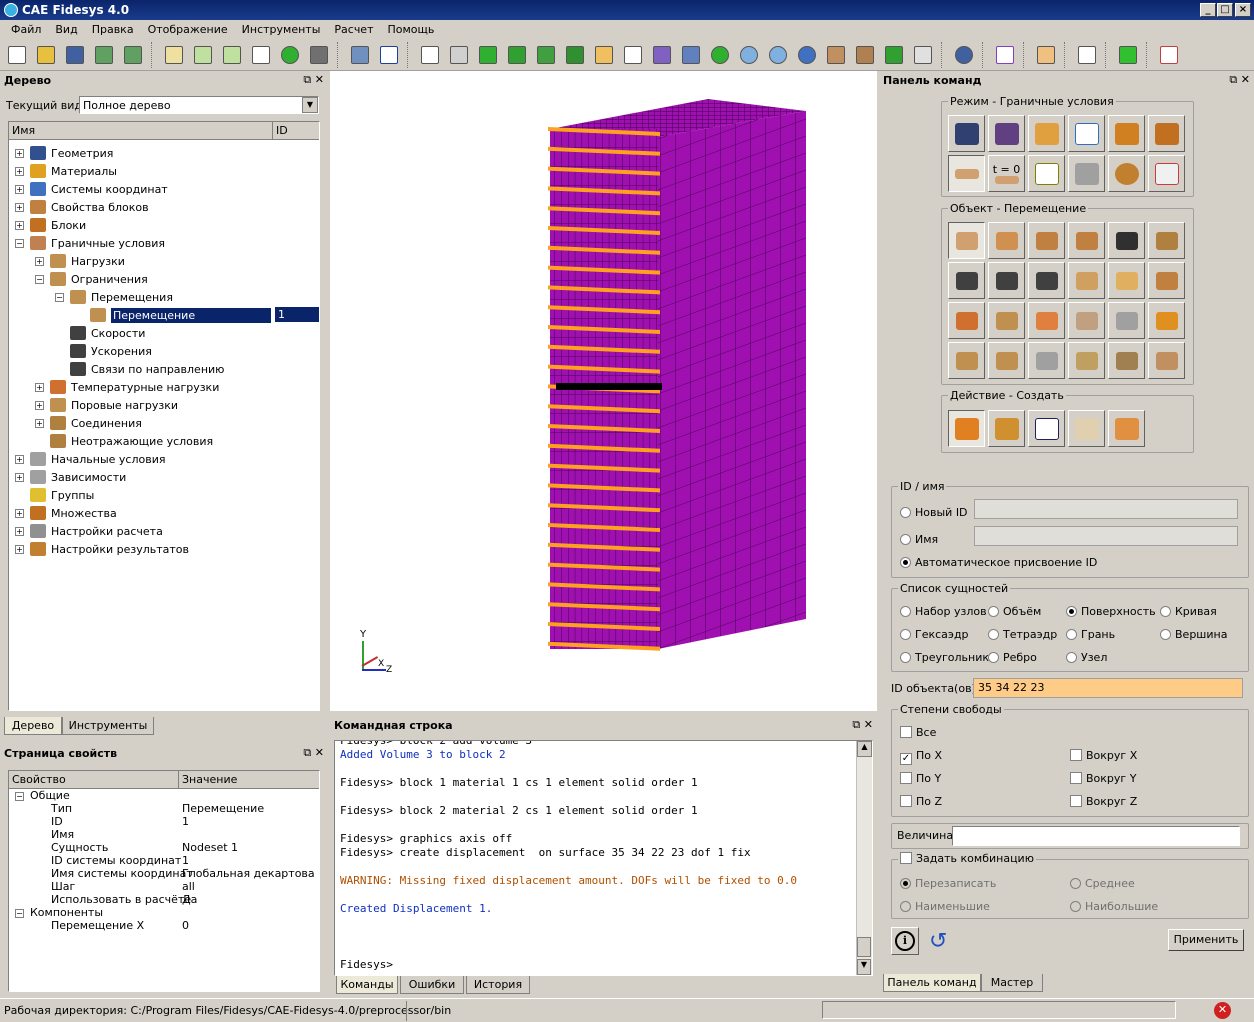 The image size is (1254, 1022). I want to click on scroll-down-icon: ▼, so click(864, 967).